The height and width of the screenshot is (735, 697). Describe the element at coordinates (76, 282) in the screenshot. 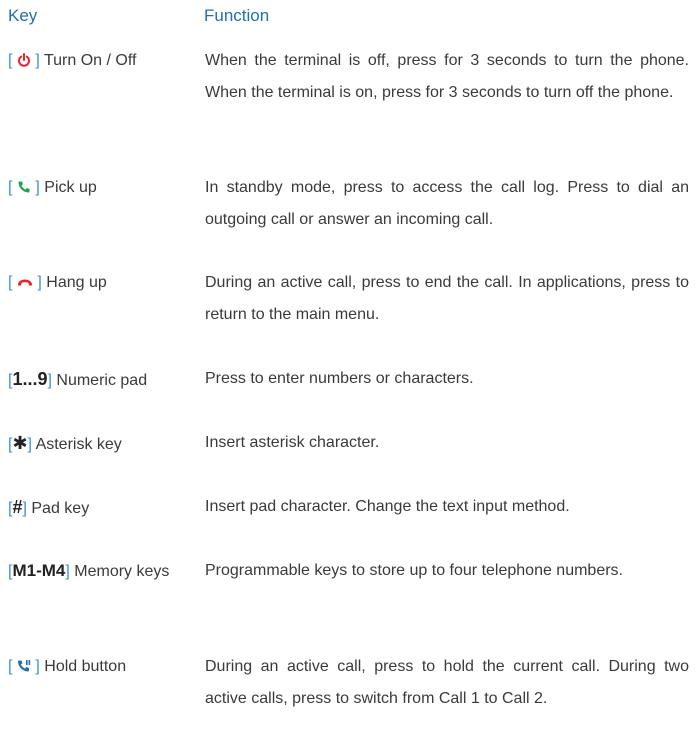

I see `key-label: Hang up` at that location.